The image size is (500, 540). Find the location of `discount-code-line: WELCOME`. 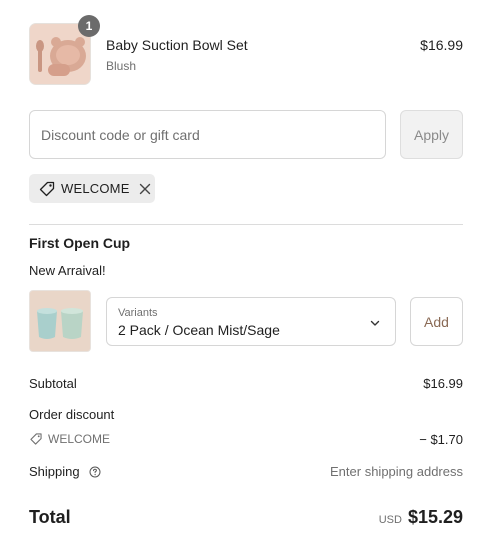

discount-code-line: WELCOME is located at coordinates (69, 439).